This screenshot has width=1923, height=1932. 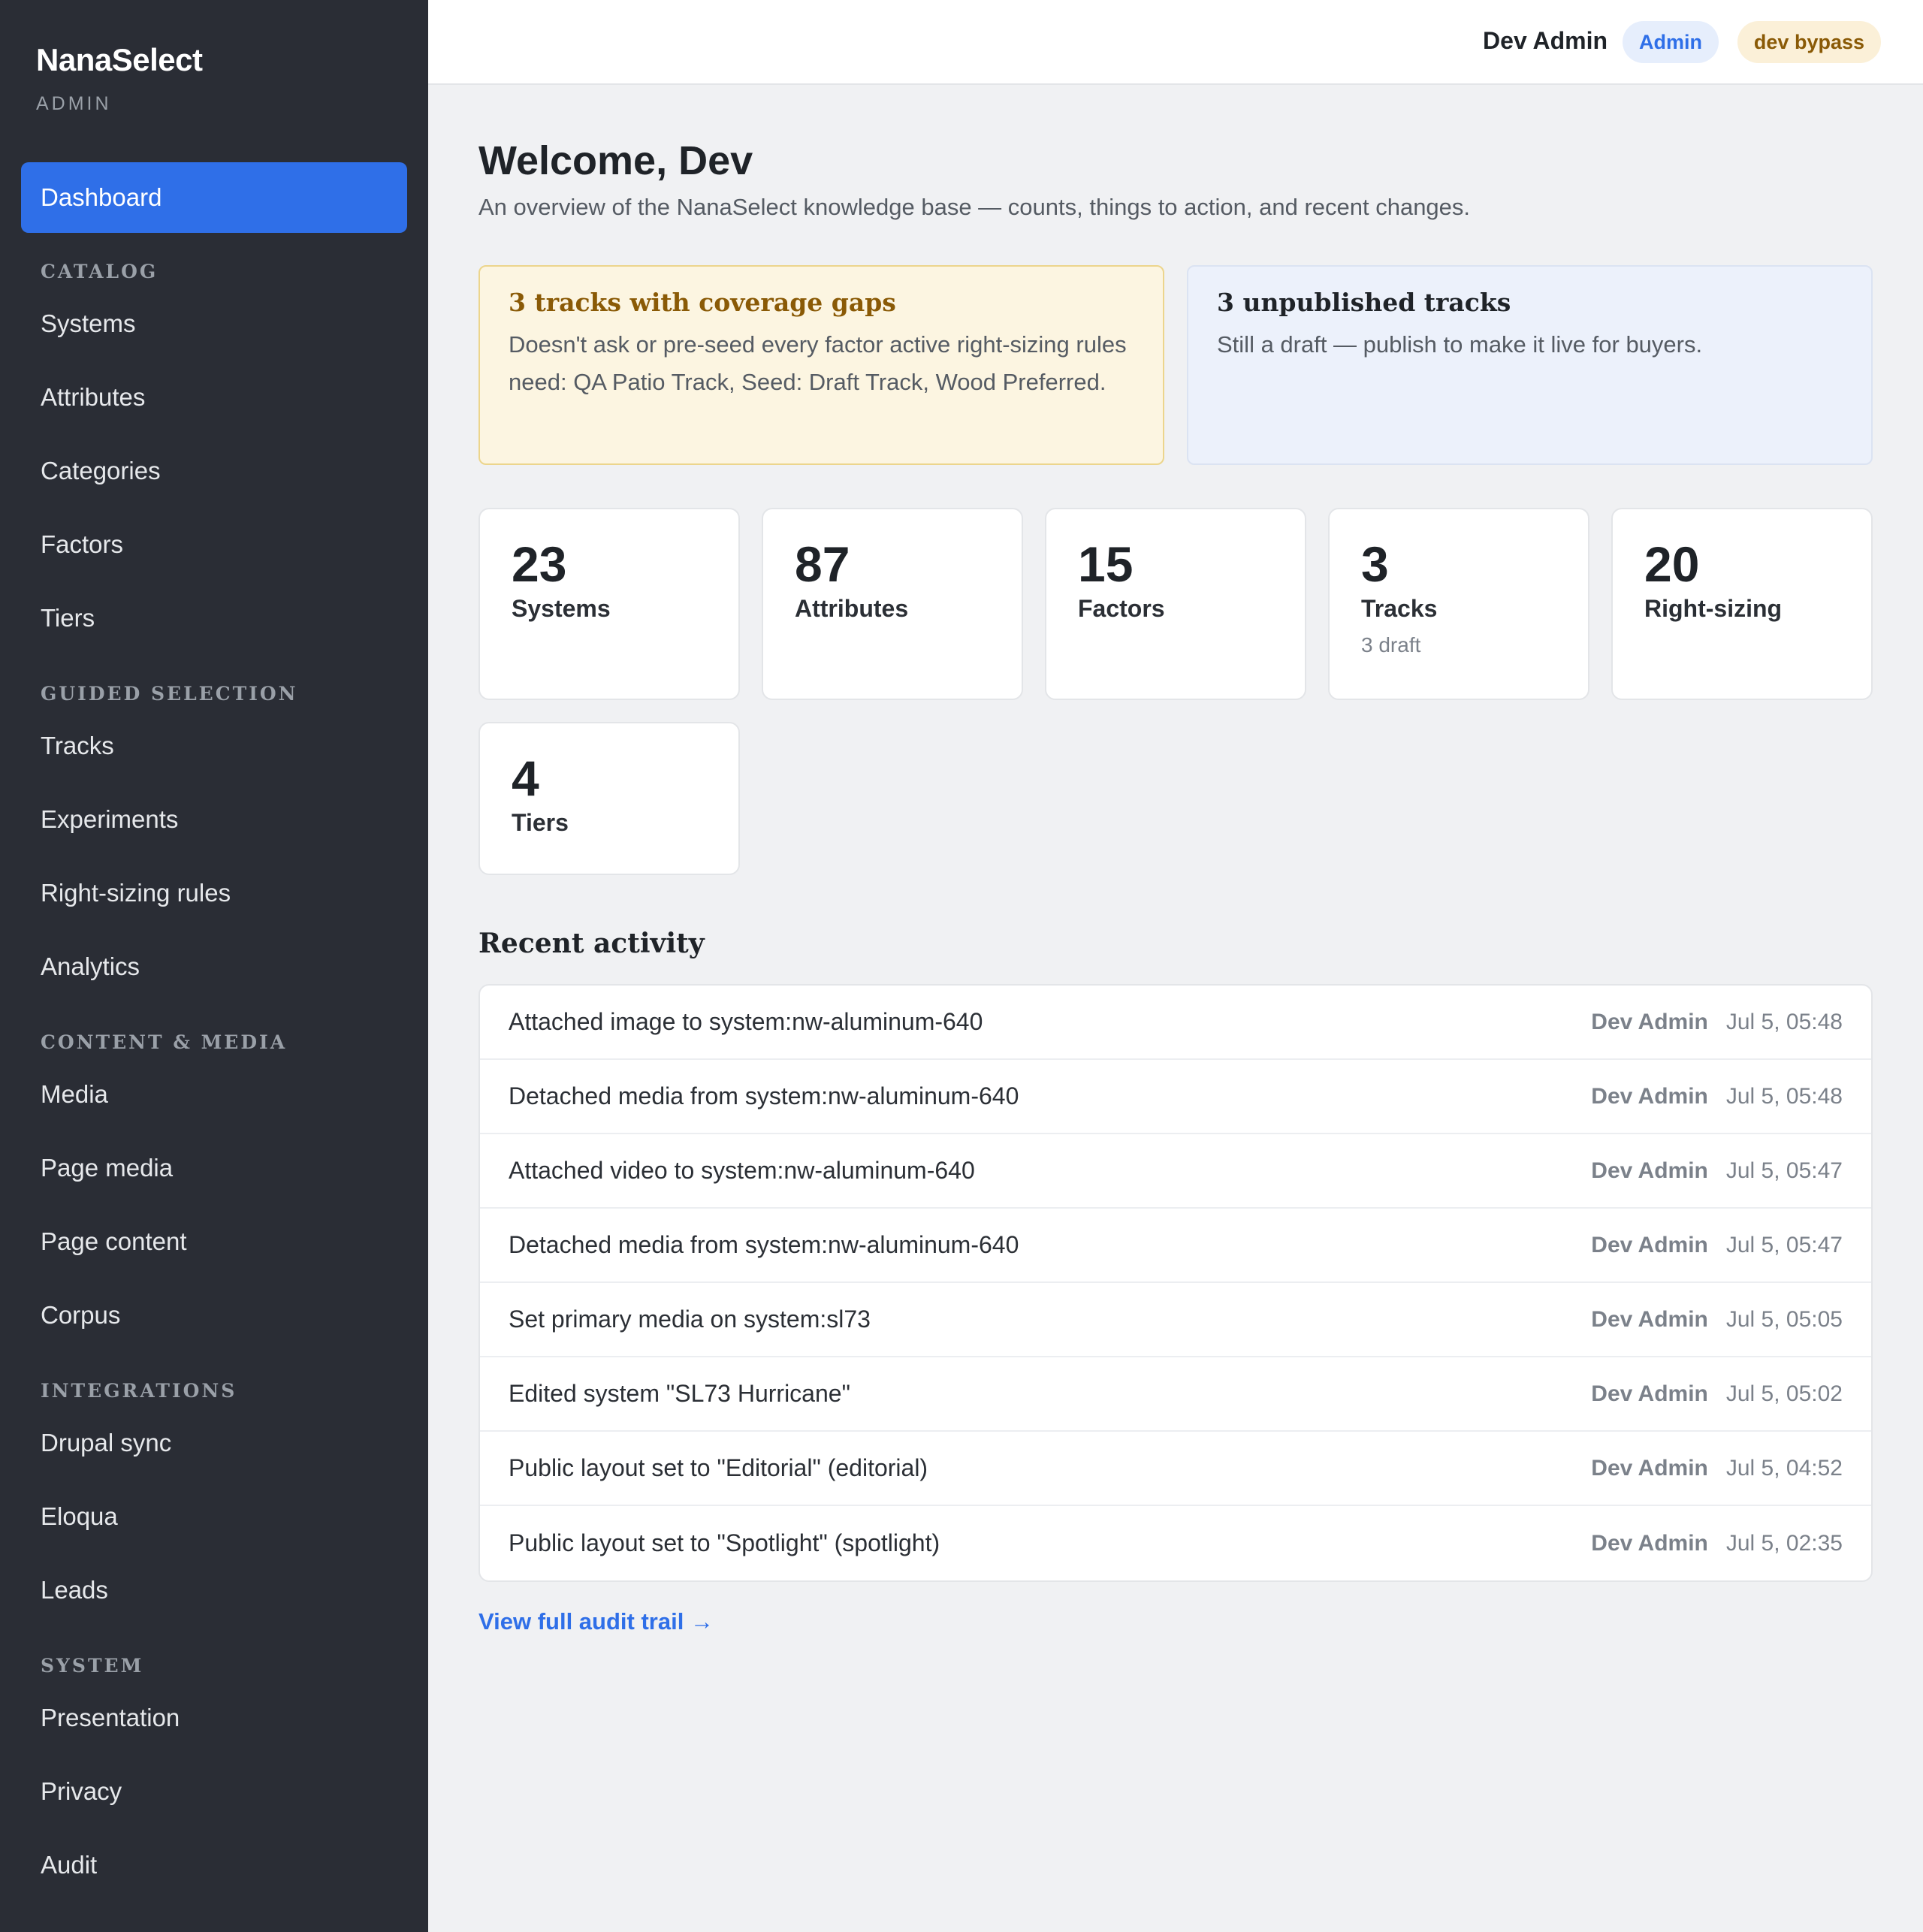 I want to click on stat-value: 23, so click(x=539, y=564).